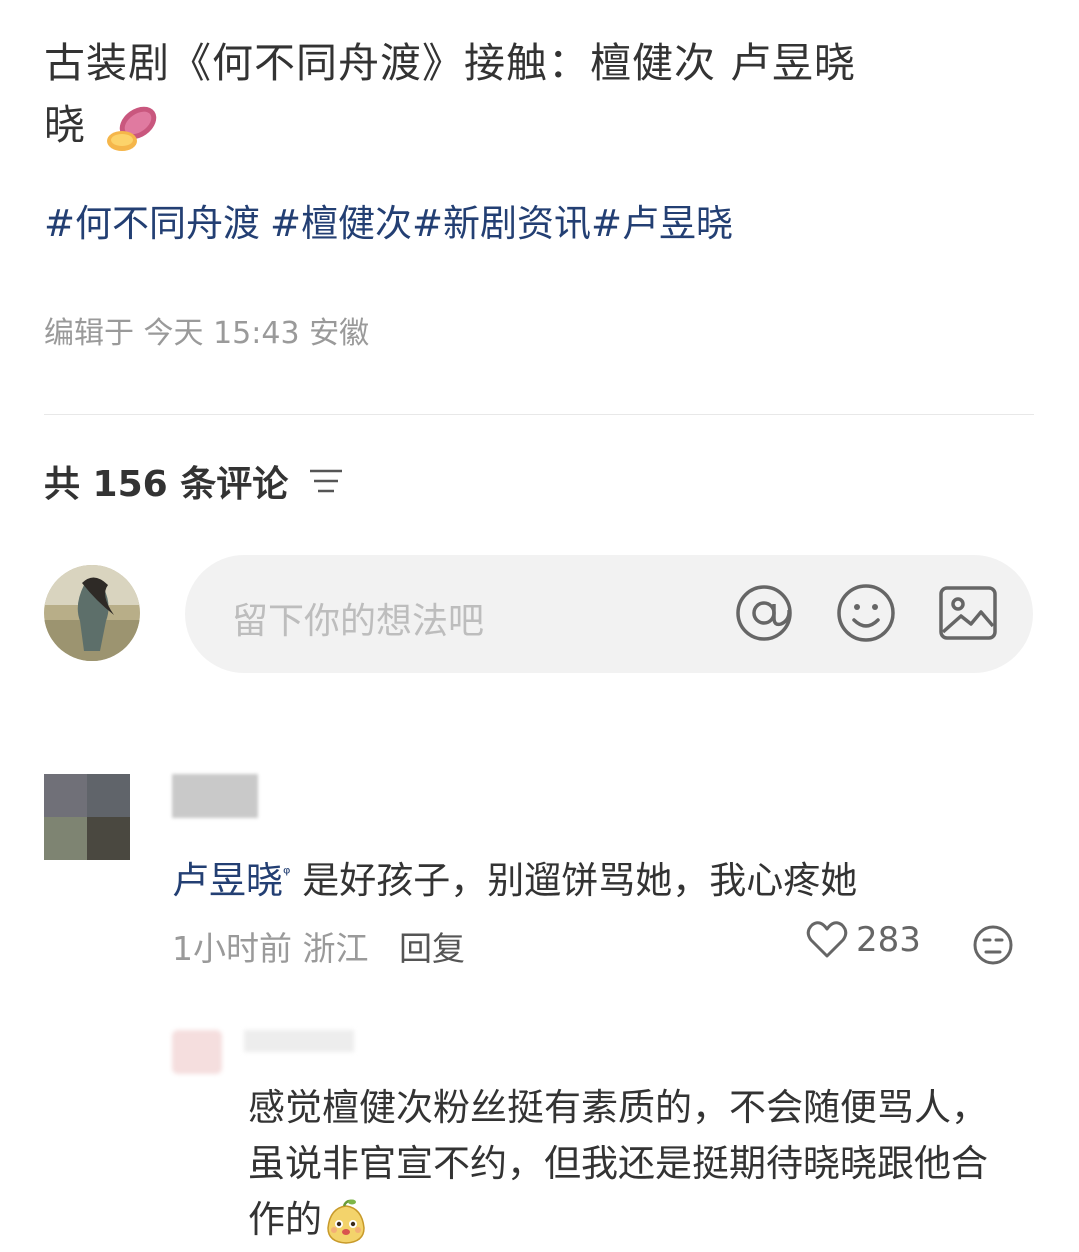 The width and height of the screenshot is (1079, 1252). What do you see at coordinates (501, 223) in the screenshot?
I see `hashtag-link: #檀健次#新剧资讯#卢昱晓` at bounding box center [501, 223].